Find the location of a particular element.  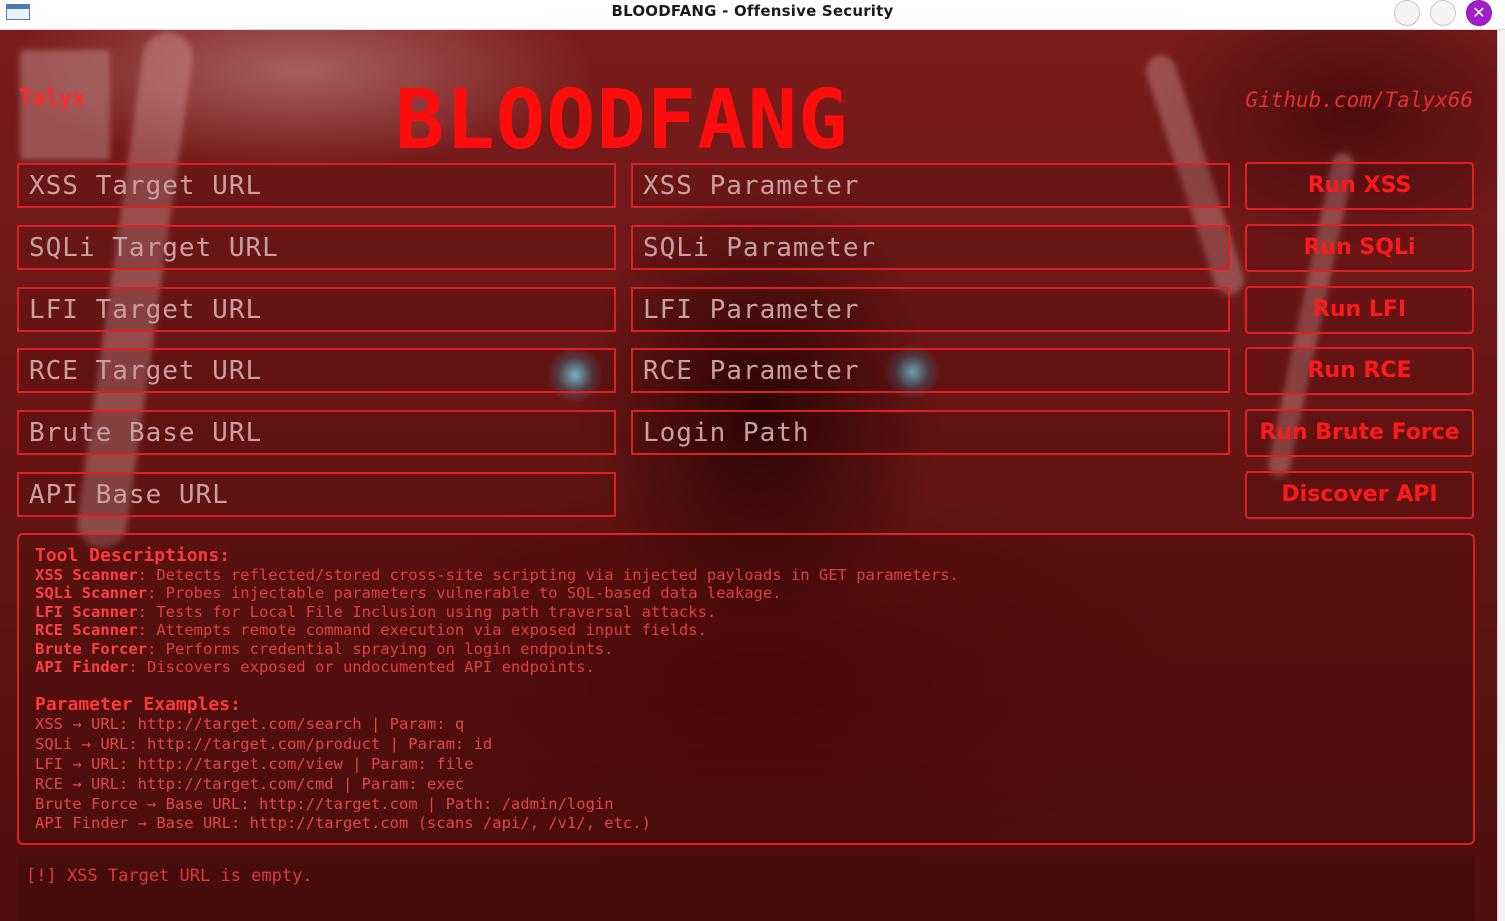

maximize-button is located at coordinates (1443, 13).